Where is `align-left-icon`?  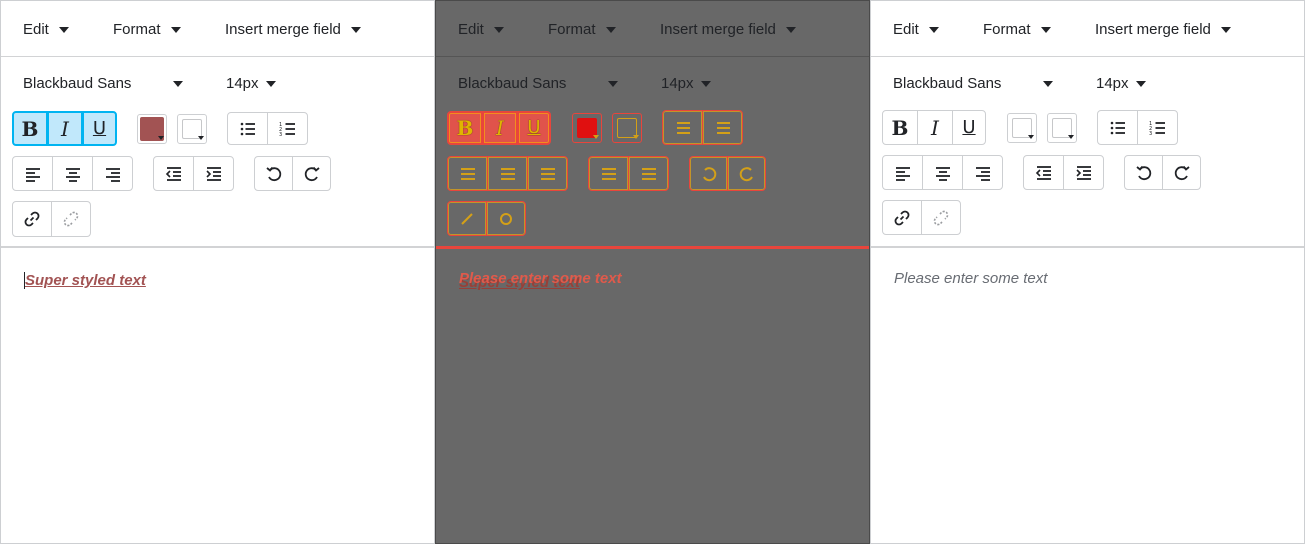 align-left-icon is located at coordinates (32, 174).